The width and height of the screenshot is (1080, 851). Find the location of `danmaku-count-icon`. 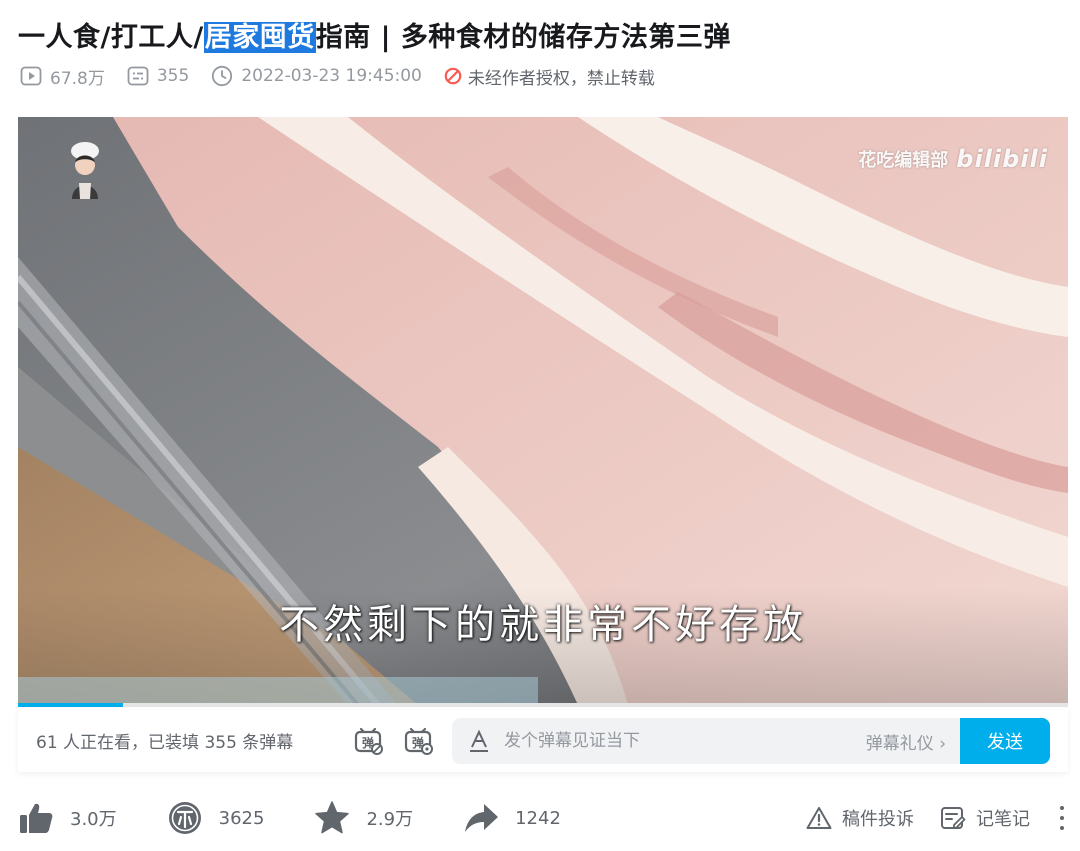

danmaku-count-icon is located at coordinates (138, 76).